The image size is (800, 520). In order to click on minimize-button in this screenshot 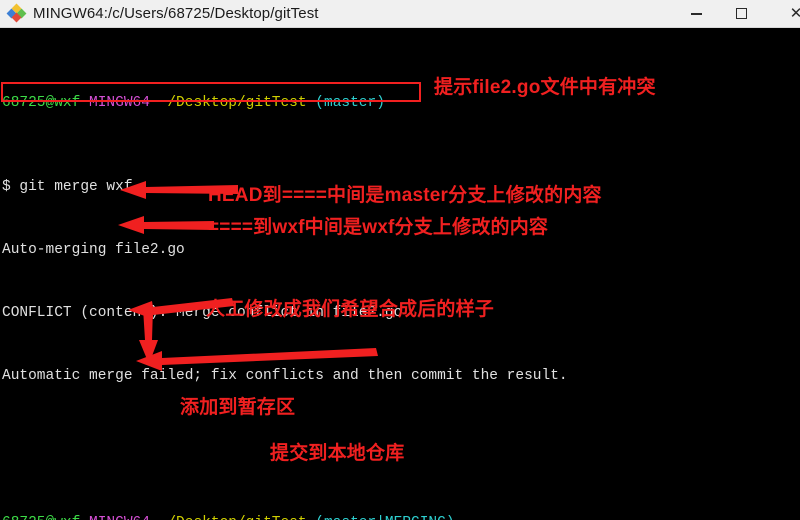, I will do `click(696, 14)`.